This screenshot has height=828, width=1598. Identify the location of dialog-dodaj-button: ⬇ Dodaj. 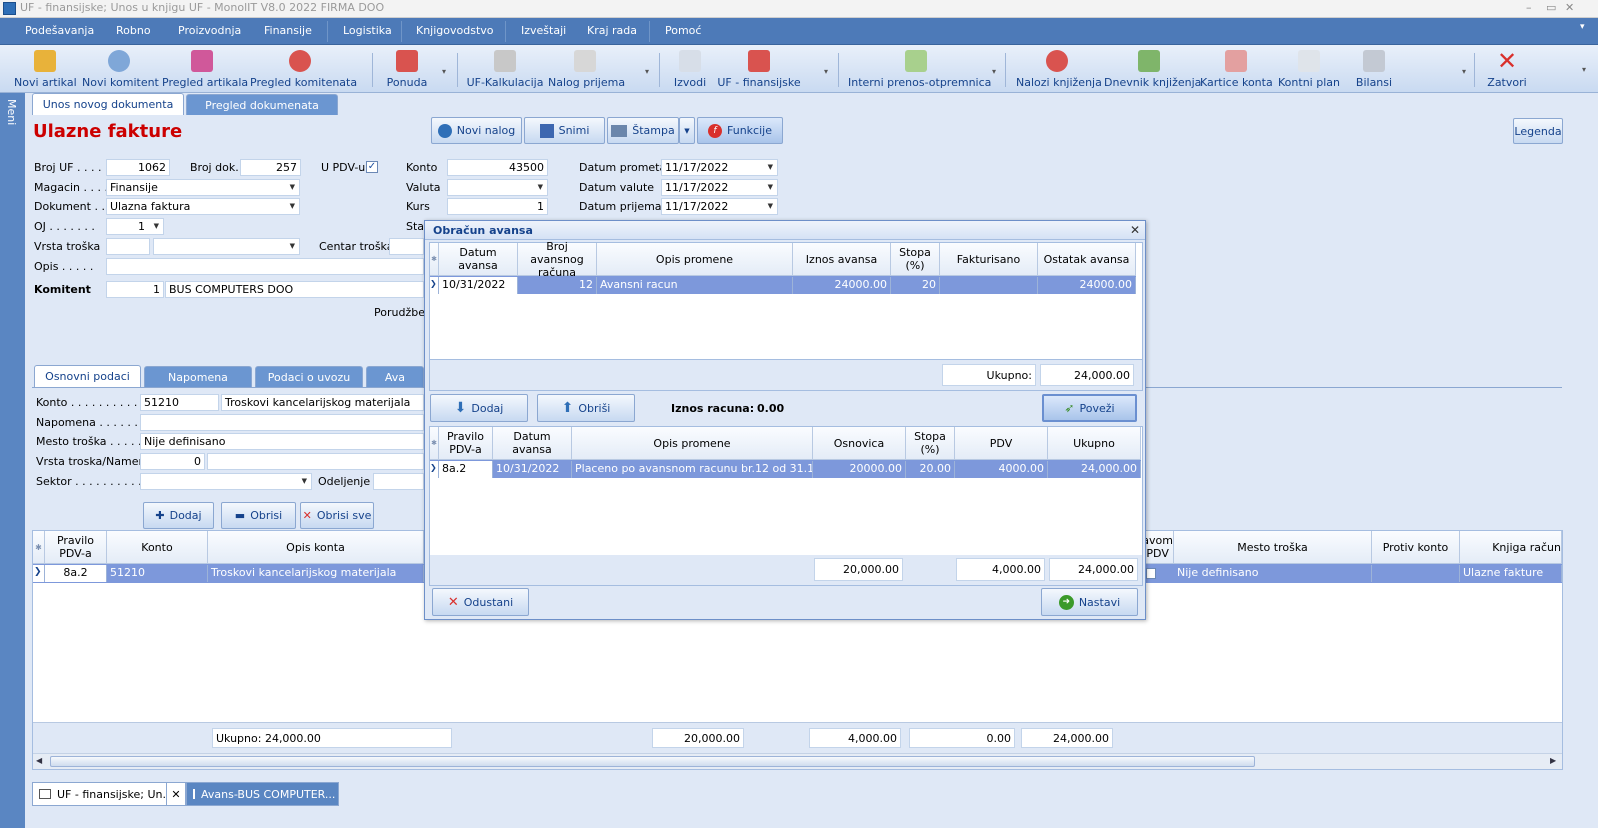
(479, 408).